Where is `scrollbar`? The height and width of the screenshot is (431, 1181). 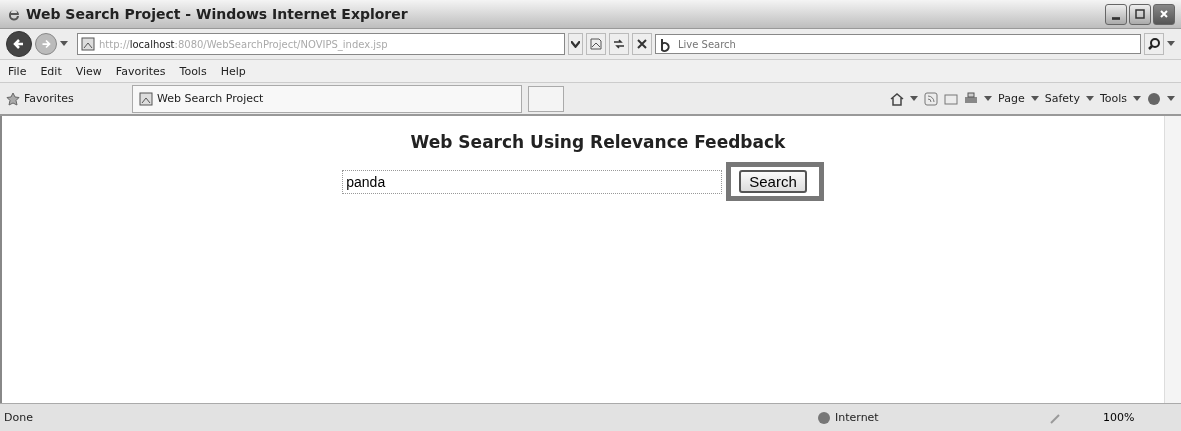
scrollbar is located at coordinates (1172, 259).